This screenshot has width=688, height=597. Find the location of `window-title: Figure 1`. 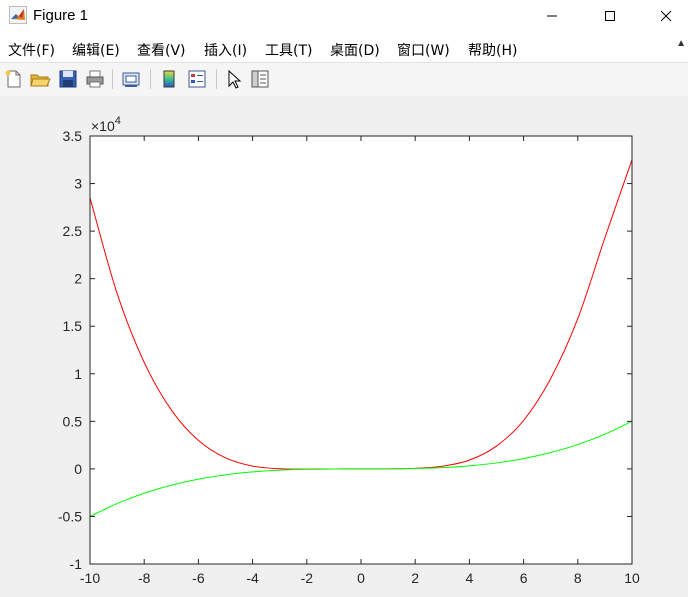

window-title: Figure 1 is located at coordinates (61, 15).